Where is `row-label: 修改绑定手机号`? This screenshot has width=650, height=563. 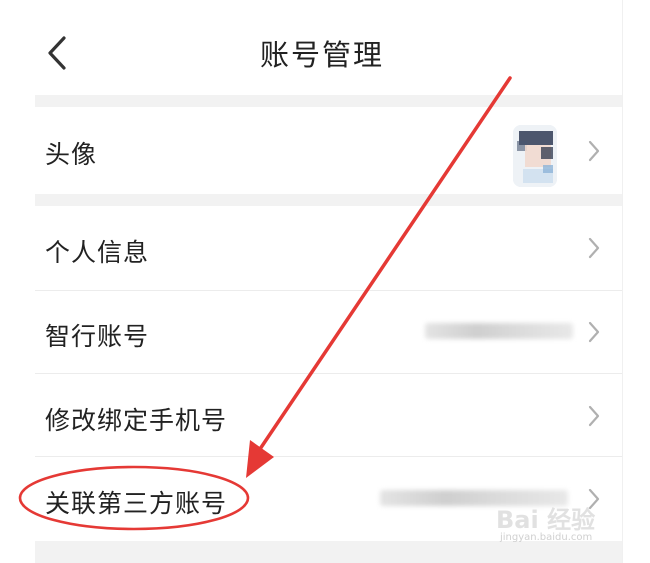 row-label: 修改绑定手机号 is located at coordinates (136, 420).